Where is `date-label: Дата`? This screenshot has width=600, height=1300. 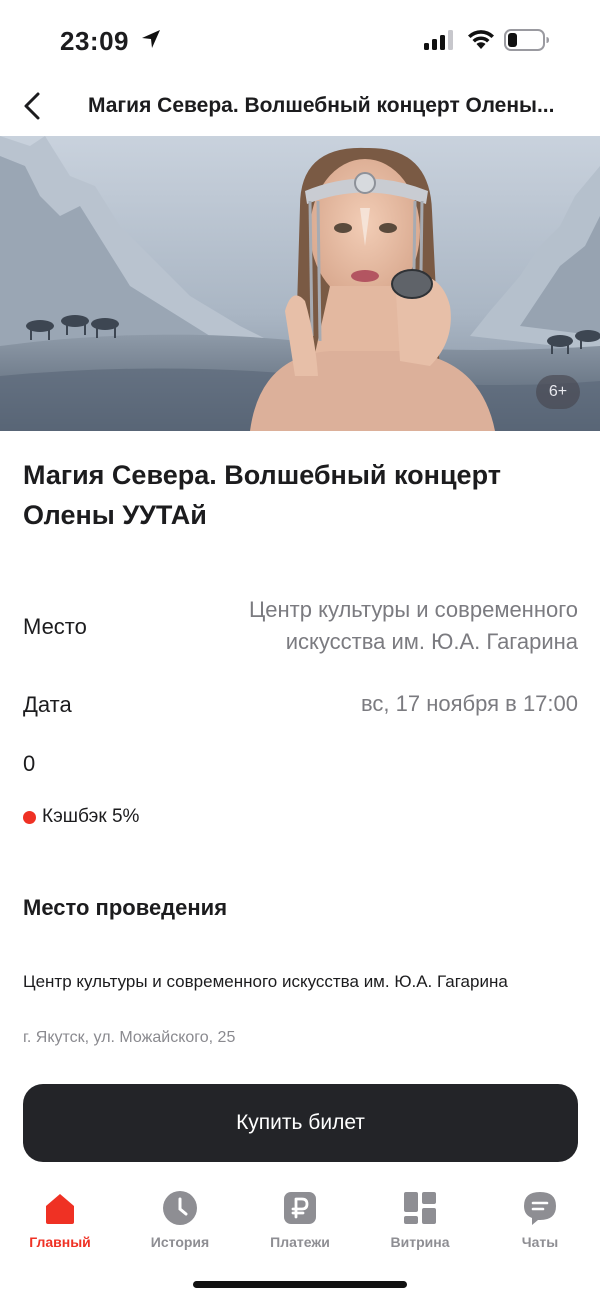 date-label: Дата is located at coordinates (47, 704).